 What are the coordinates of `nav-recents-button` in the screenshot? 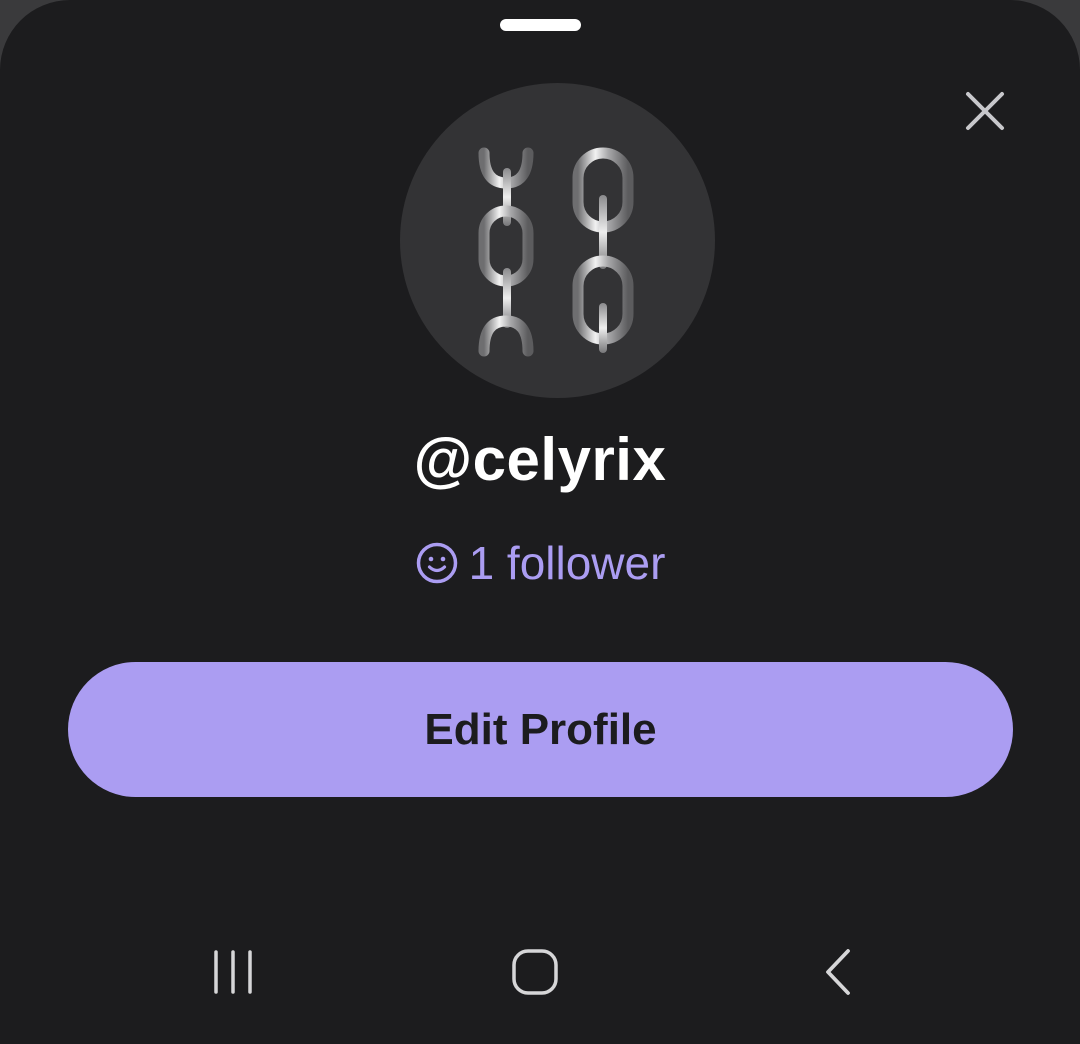 It's located at (233, 972).